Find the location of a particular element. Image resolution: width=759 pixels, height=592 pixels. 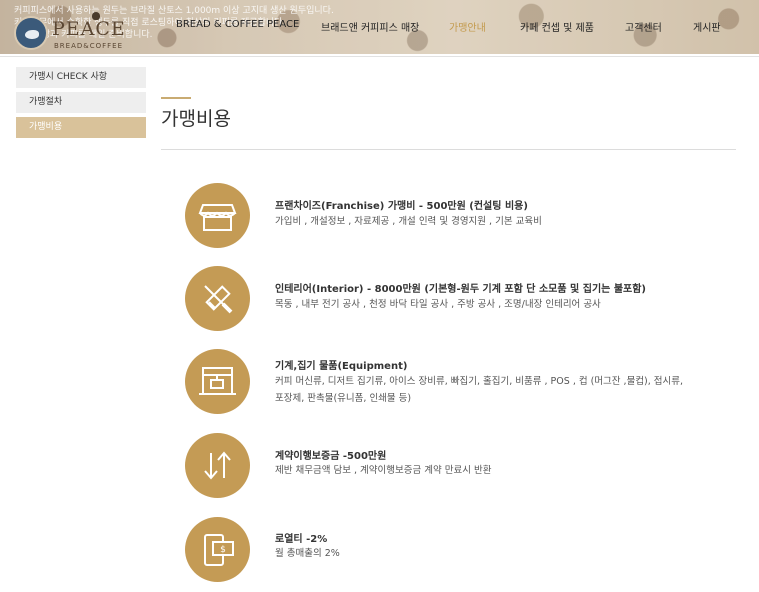

item-title: 계약이행보증금 -500만원 is located at coordinates (331, 456).